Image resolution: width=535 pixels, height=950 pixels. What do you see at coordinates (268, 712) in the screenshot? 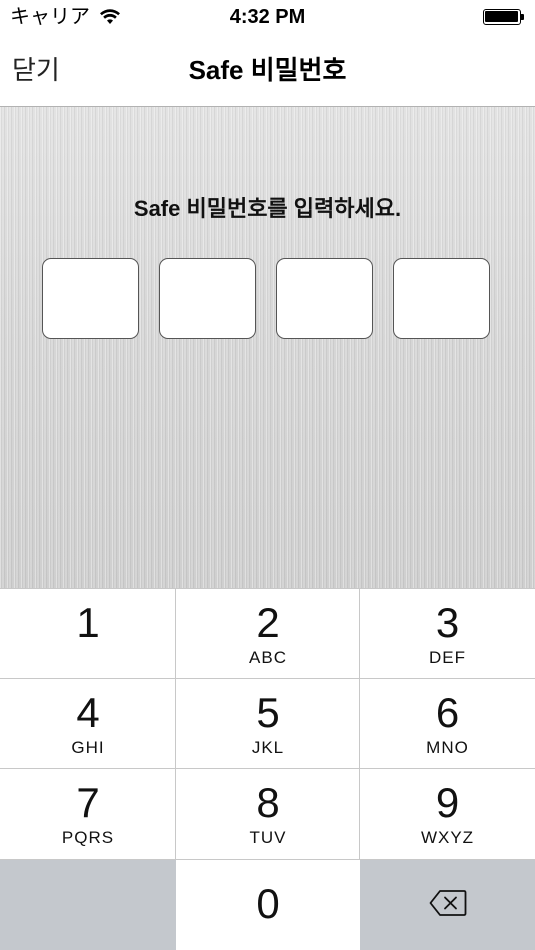
I see `key-digit: 5` at bounding box center [268, 712].